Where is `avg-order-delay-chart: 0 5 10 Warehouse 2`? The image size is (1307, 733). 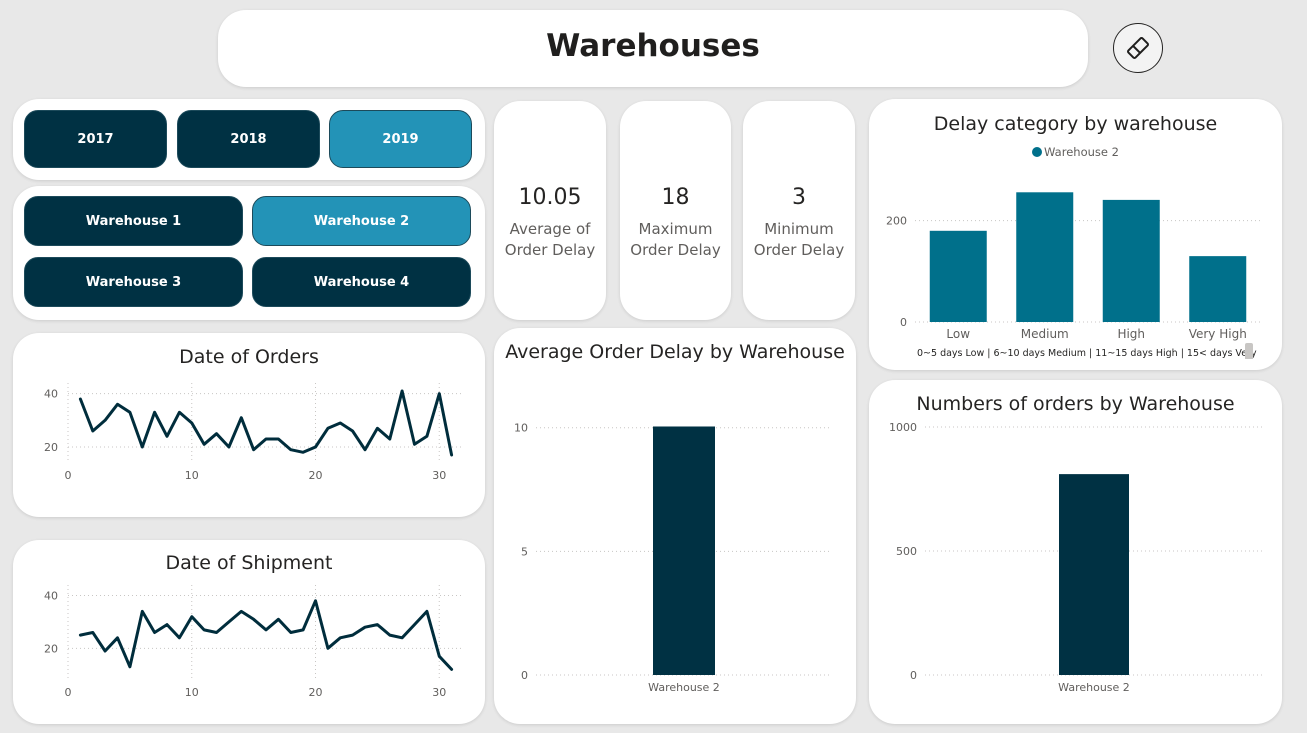 avg-order-delay-chart: 0 5 10 Warehouse 2 is located at coordinates (673, 558).